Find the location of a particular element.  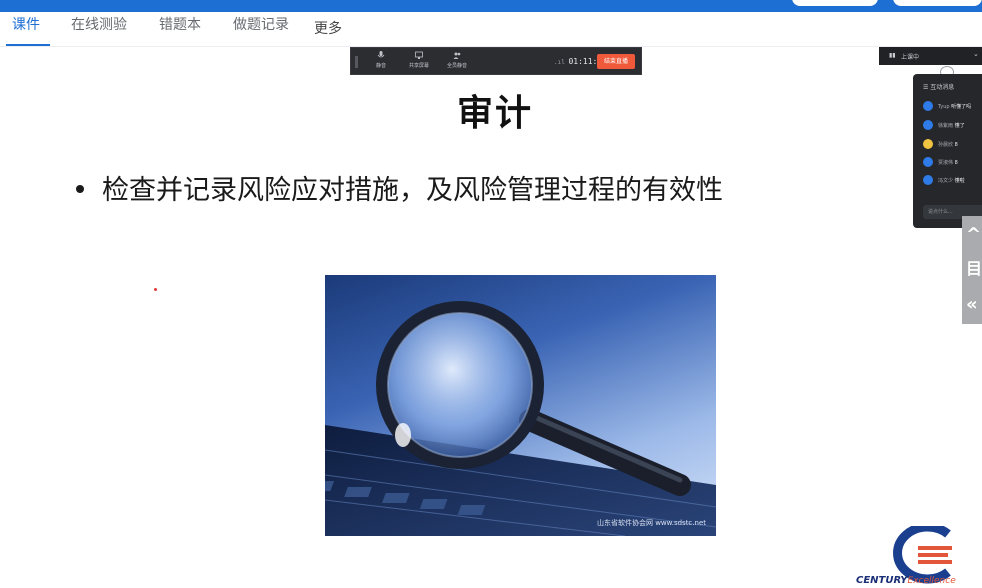

signal-icon: .ıl is located at coordinates (561, 62).